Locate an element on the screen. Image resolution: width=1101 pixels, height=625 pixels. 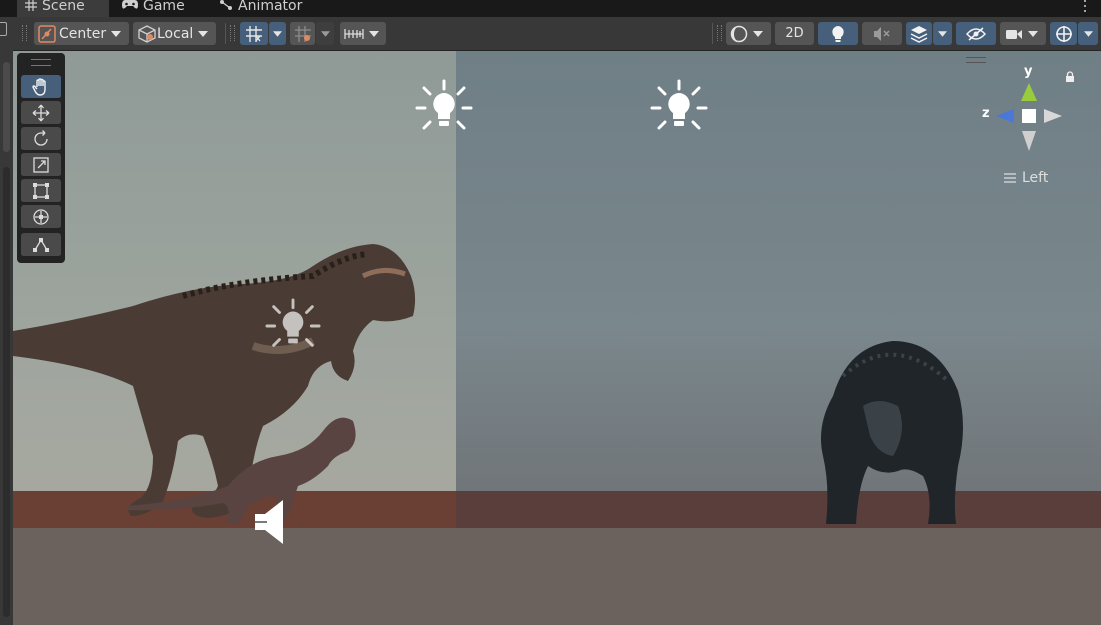
grid-snapping-button is located at coordinates (254, 33).